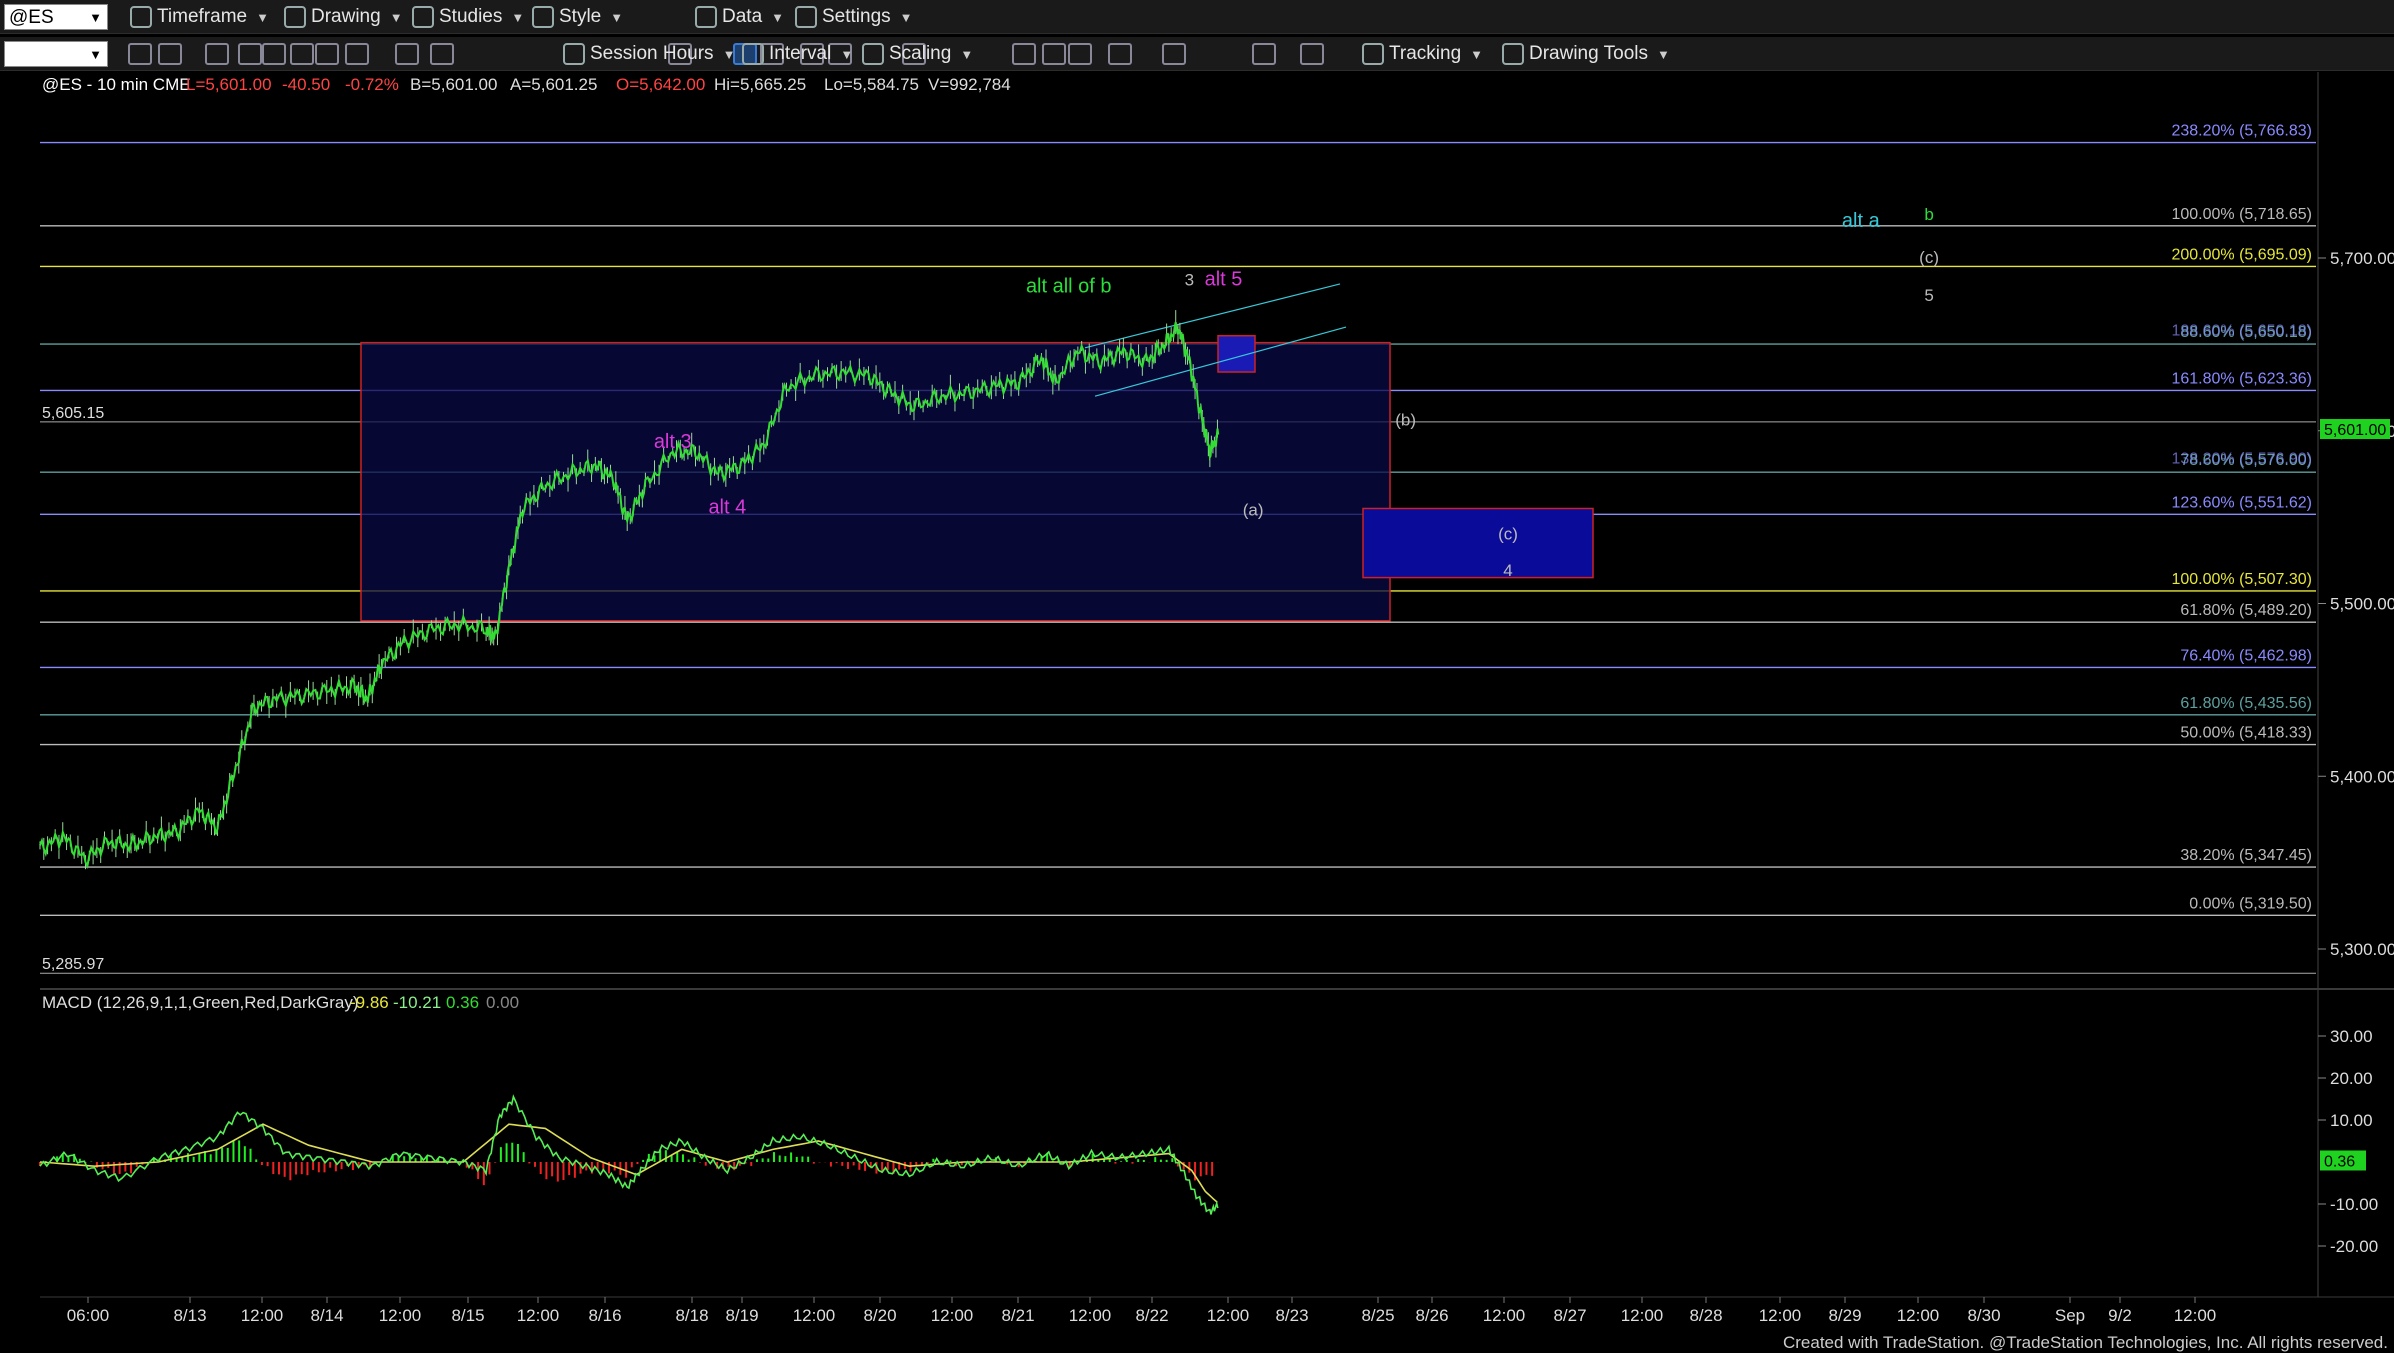 The height and width of the screenshot is (1353, 2394). What do you see at coordinates (649, 54) in the screenshot?
I see `session-hours-menu: Session Hours ▼` at bounding box center [649, 54].